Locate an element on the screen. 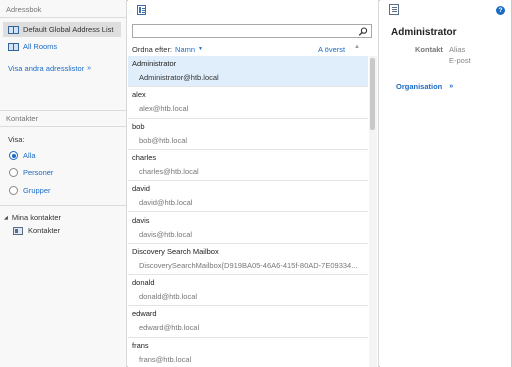 Image resolution: width=512 pixels, height=367 pixels. contact-name: frans is located at coordinates (140, 345).